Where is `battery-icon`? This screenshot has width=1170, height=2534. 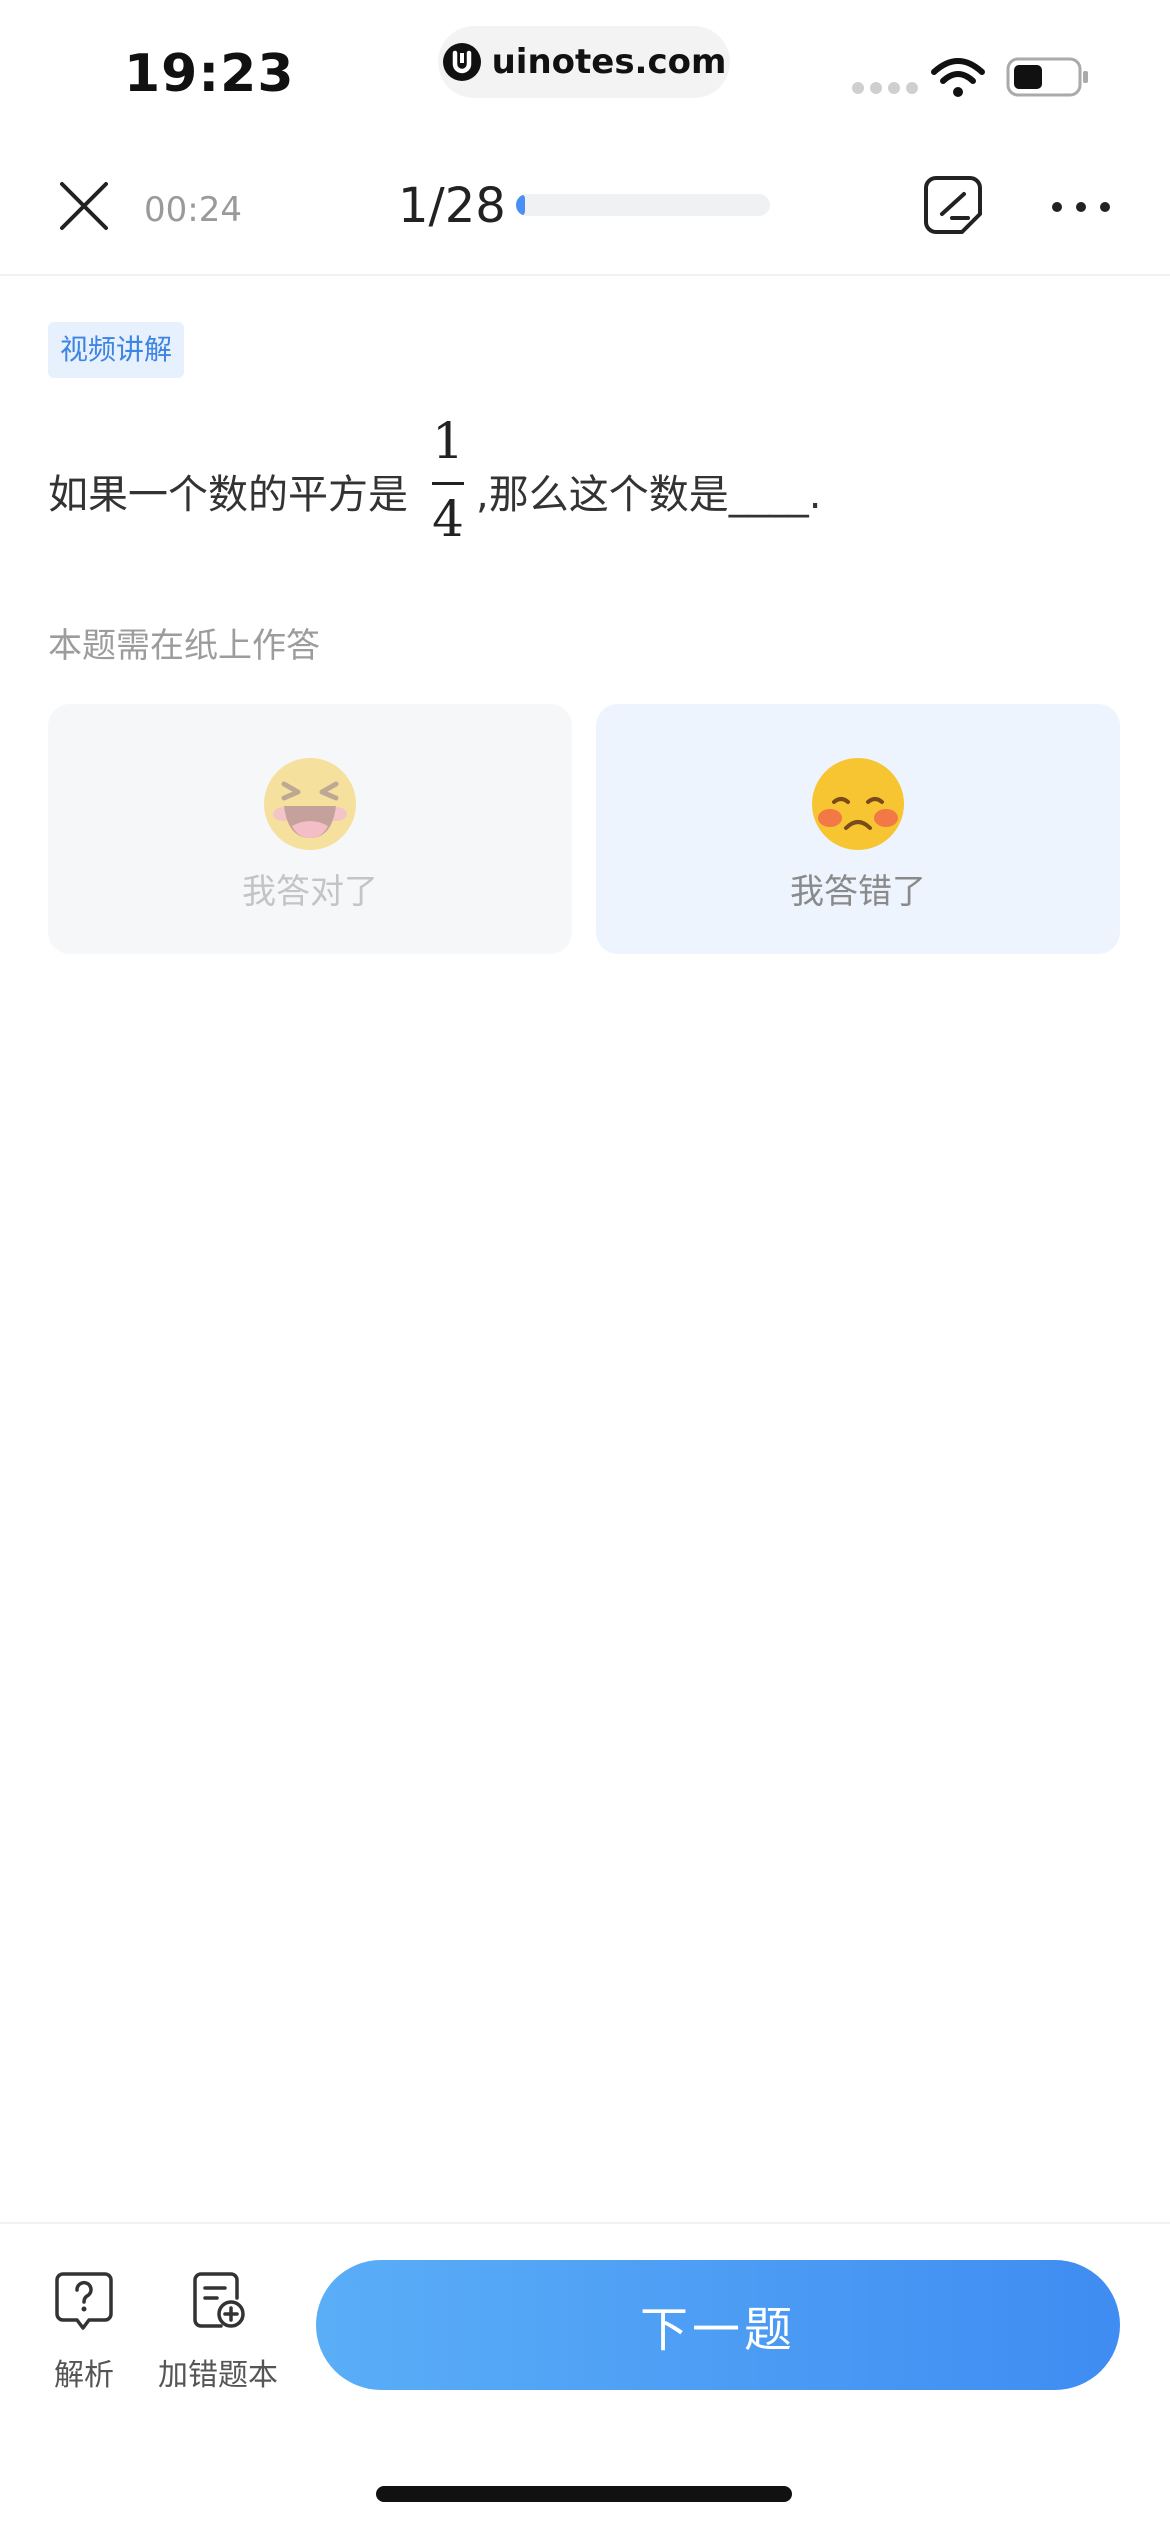
battery-icon is located at coordinates (1047, 77).